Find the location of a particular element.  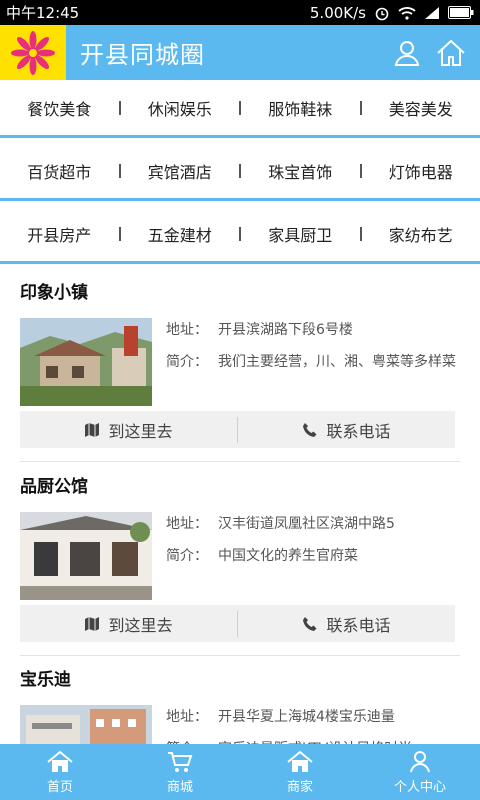

tab-home: 首页 is located at coordinates (60, 772).